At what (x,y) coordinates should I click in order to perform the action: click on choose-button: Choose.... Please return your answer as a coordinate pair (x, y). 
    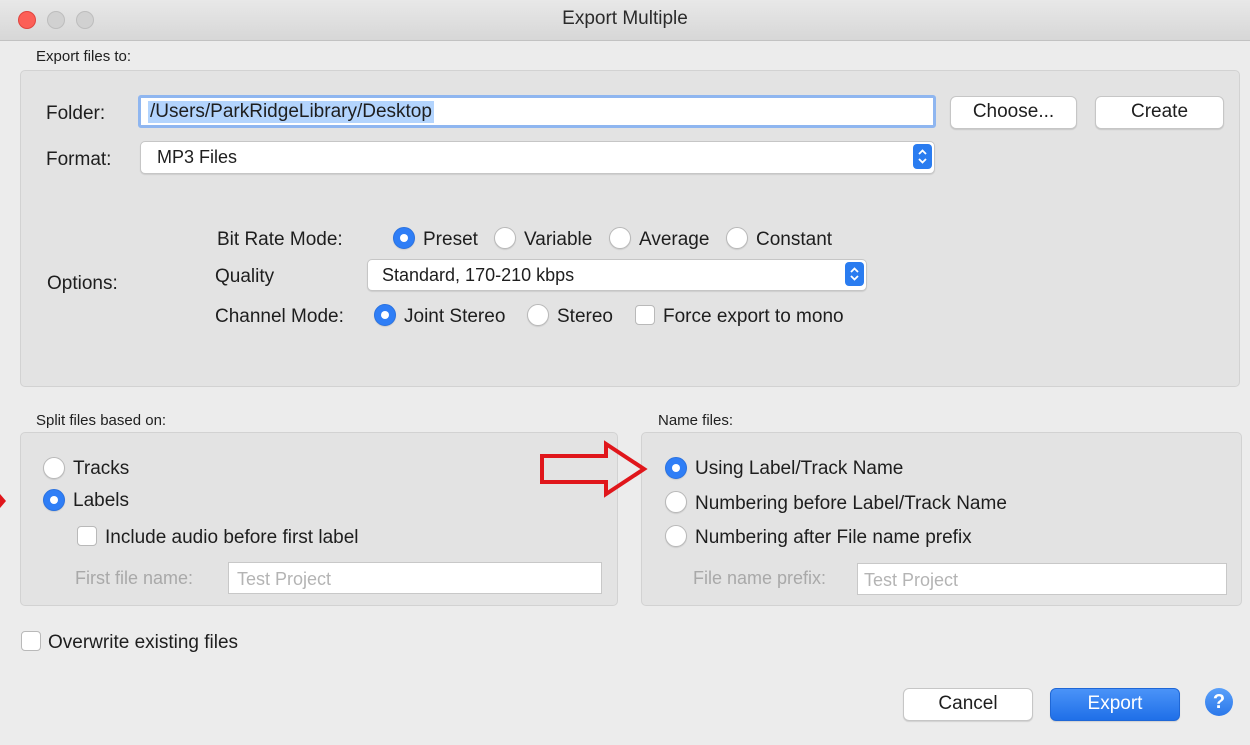
    Looking at the image, I should click on (1013, 112).